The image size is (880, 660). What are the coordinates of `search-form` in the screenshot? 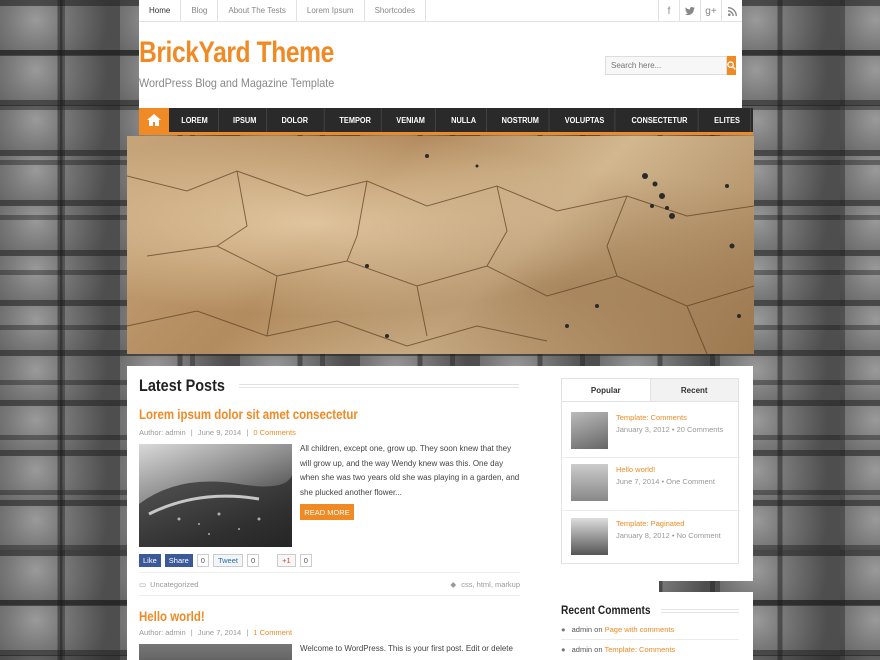 It's located at (670, 65).